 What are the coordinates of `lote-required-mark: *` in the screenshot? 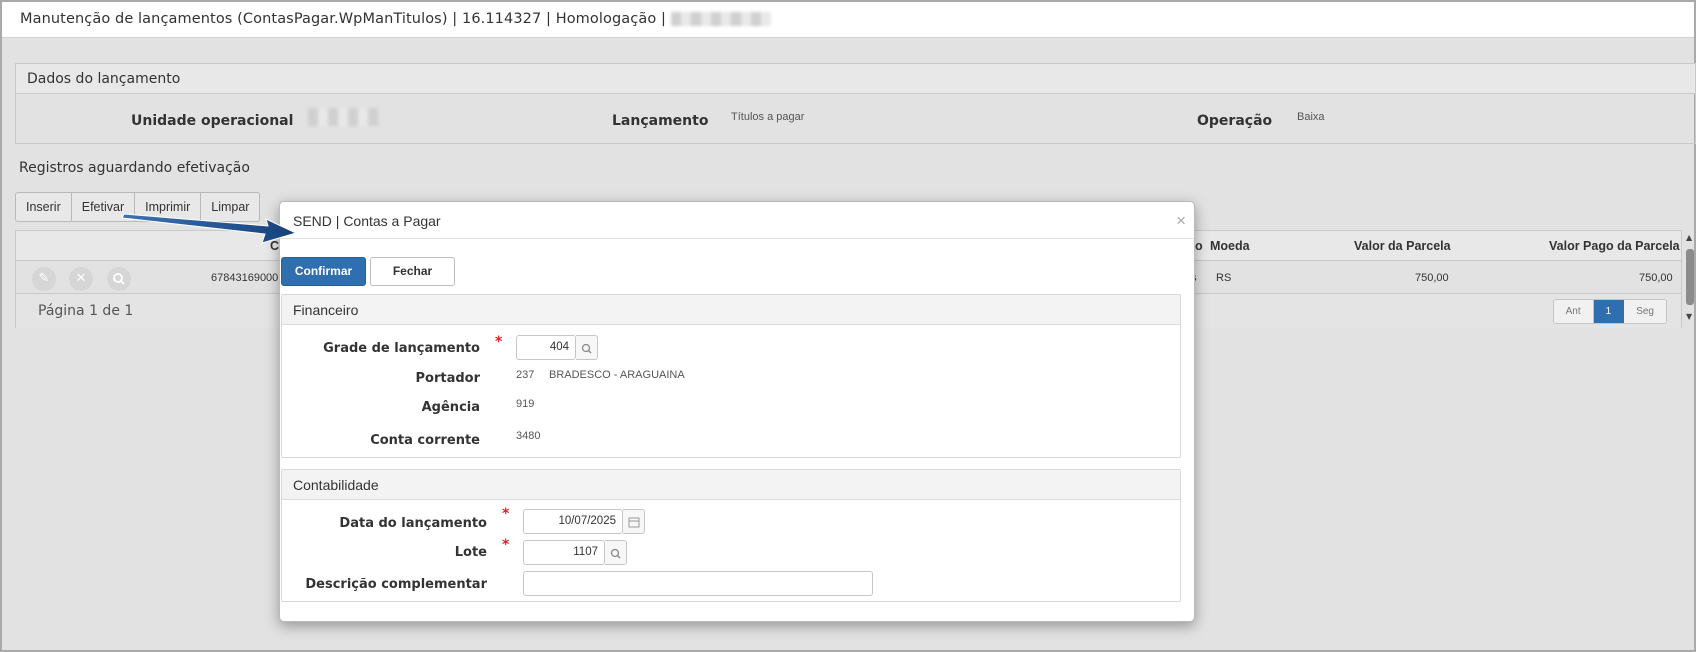 It's located at (506, 545).